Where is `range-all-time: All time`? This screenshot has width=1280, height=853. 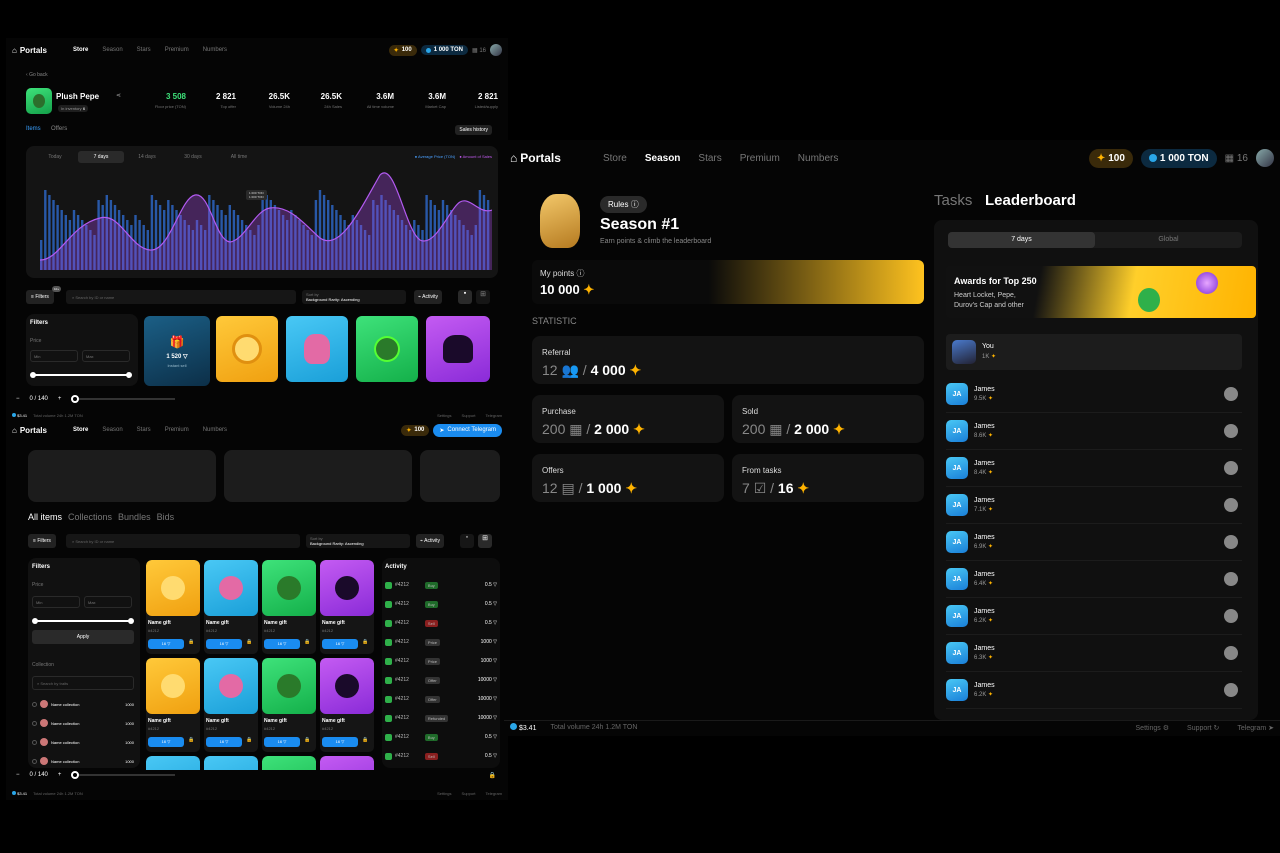
range-all-time: All time is located at coordinates (239, 157).